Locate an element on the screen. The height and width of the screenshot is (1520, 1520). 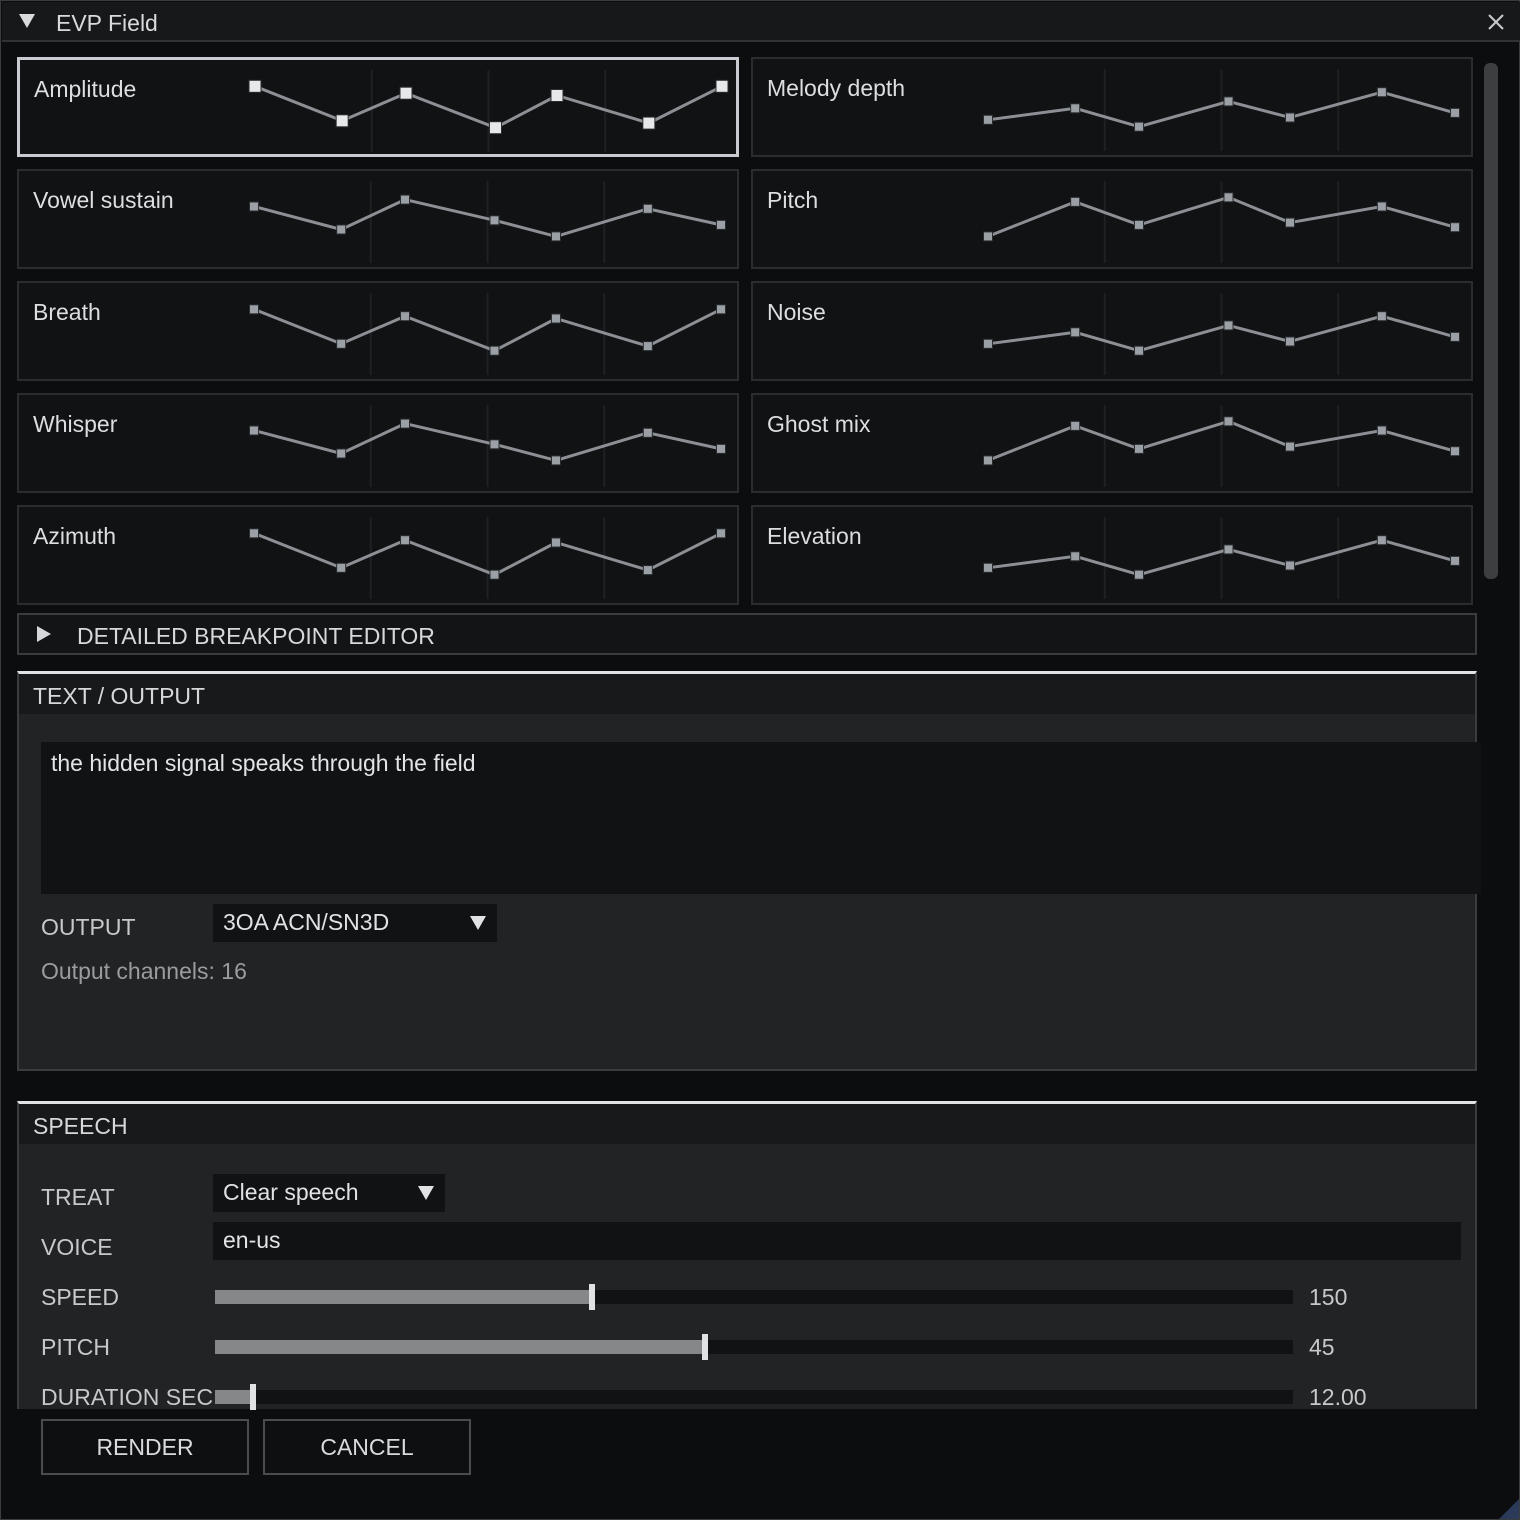
envelope-card-azimuth: Azimuth is located at coordinates (378, 555).